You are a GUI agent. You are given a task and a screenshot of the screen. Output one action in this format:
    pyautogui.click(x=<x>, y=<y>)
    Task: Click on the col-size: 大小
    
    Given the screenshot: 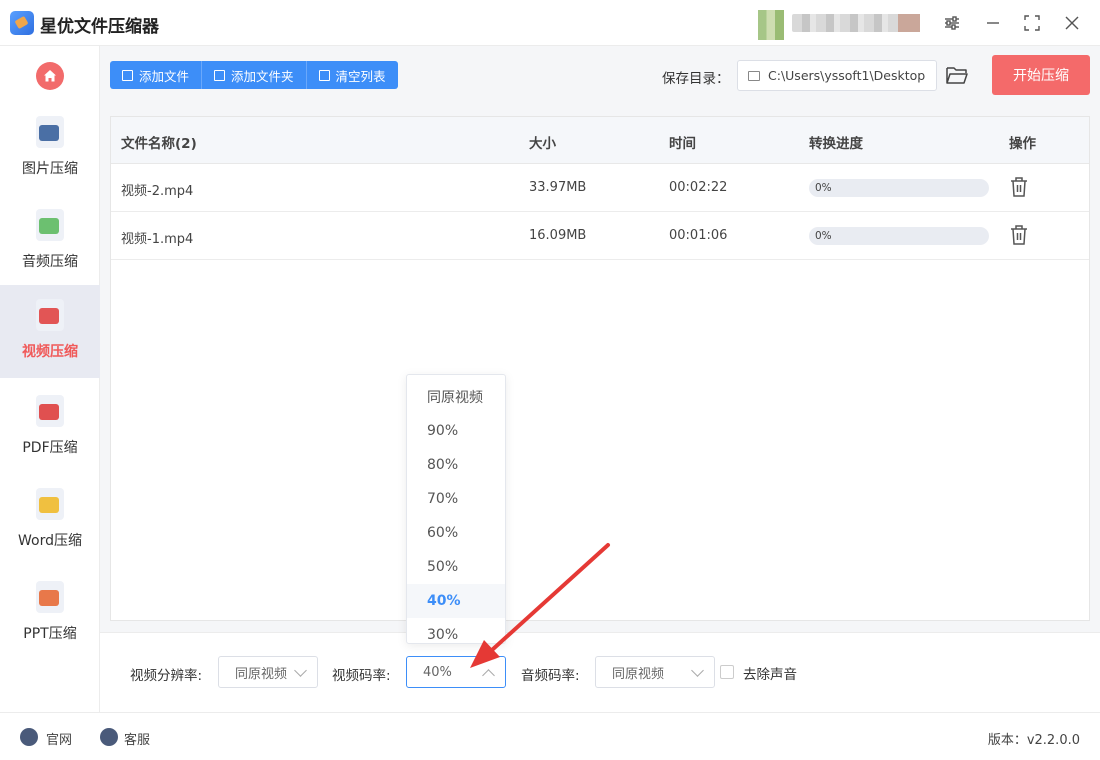 What is the action you would take?
    pyautogui.click(x=542, y=144)
    